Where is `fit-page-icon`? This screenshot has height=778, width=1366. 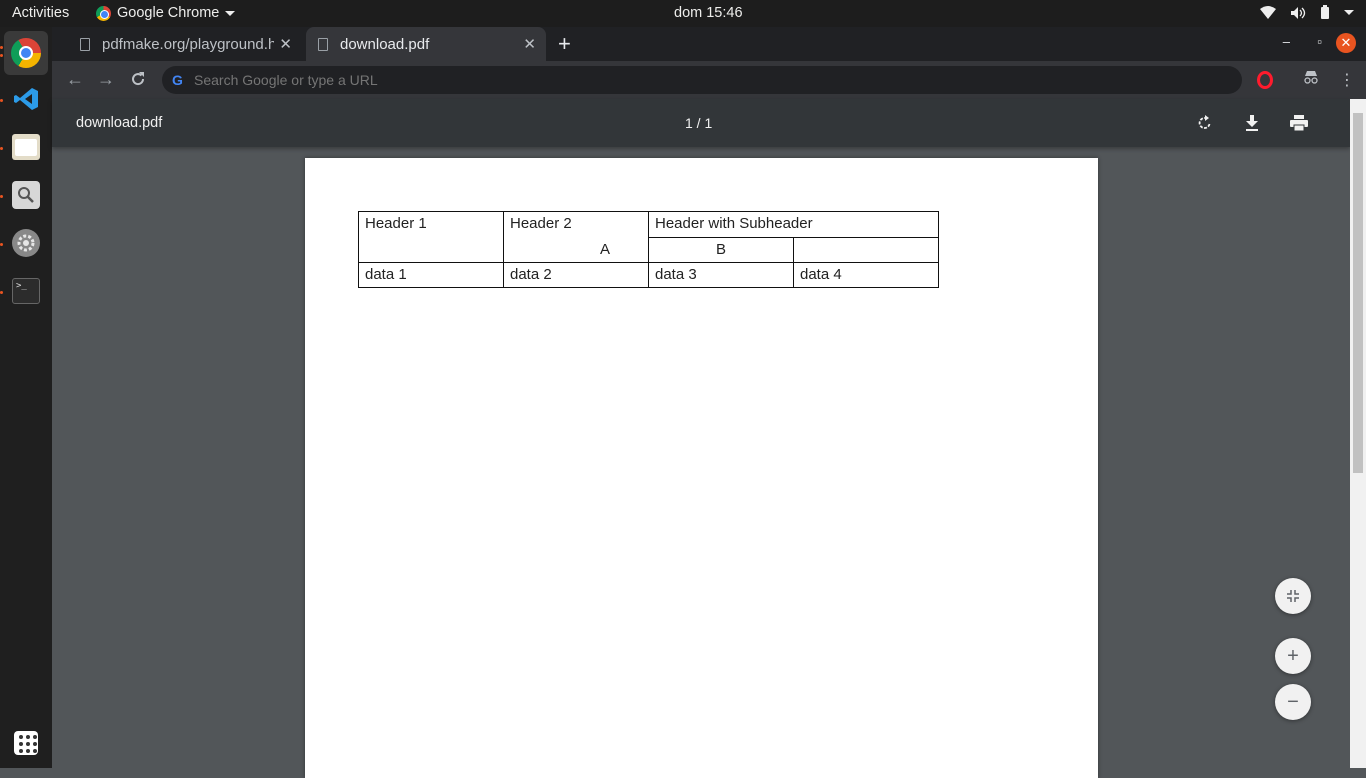
fit-page-icon is located at coordinates (1293, 596).